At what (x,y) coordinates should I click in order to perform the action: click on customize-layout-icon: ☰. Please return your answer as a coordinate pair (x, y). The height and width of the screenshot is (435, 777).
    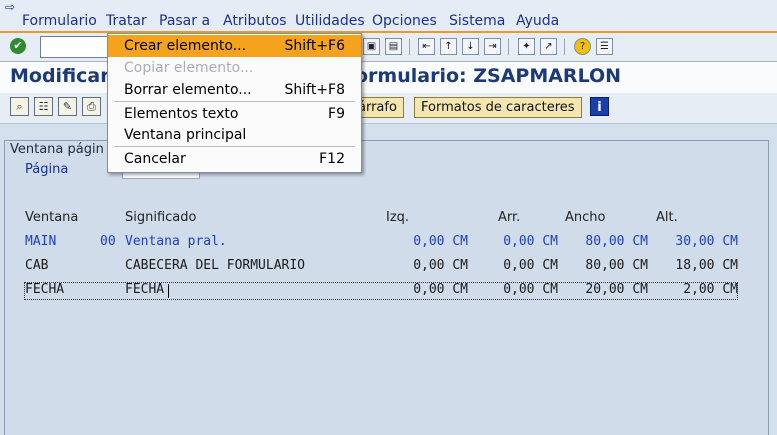
    Looking at the image, I should click on (604, 46).